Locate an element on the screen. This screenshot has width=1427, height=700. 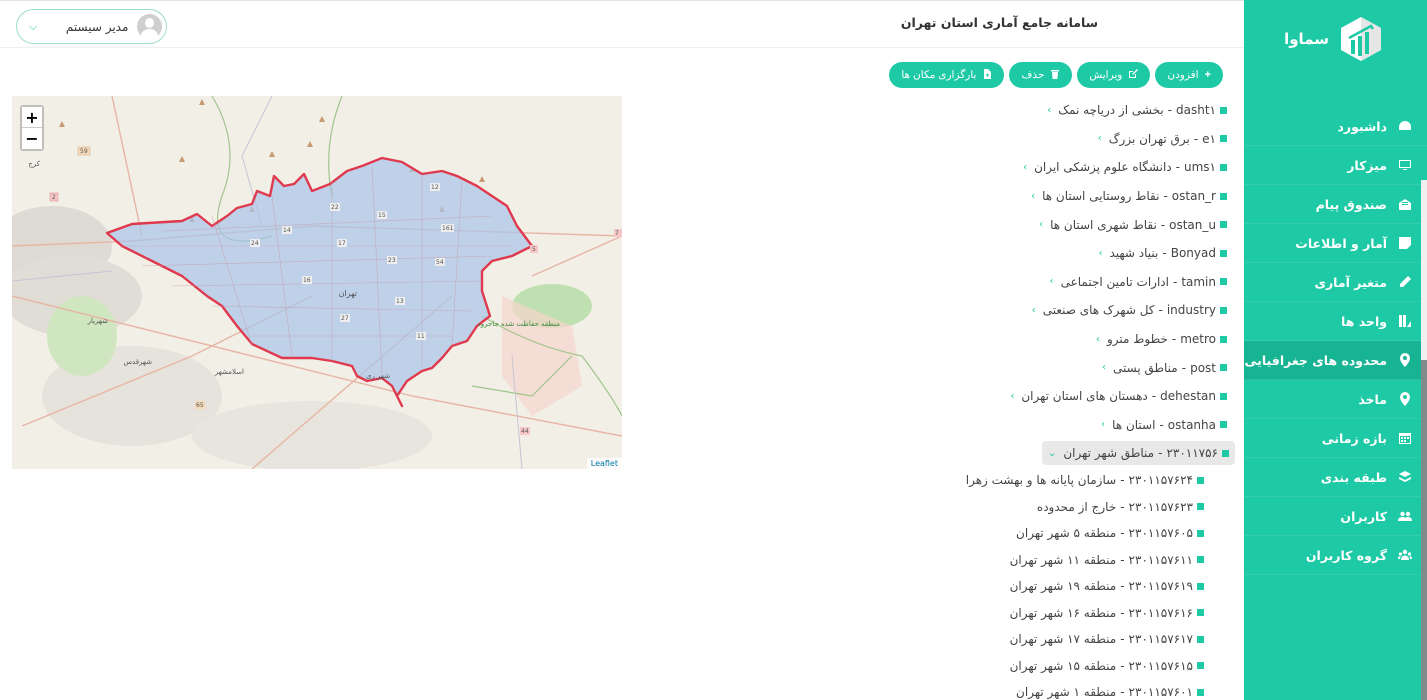
delete-button: حذف is located at coordinates (1041, 75).